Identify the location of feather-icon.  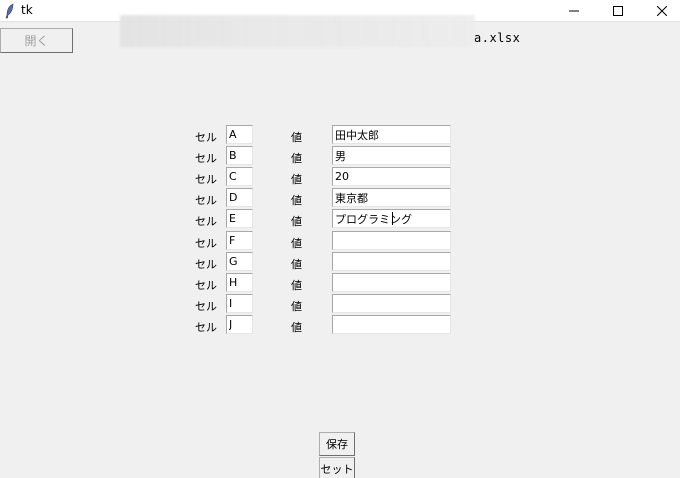
(9, 11).